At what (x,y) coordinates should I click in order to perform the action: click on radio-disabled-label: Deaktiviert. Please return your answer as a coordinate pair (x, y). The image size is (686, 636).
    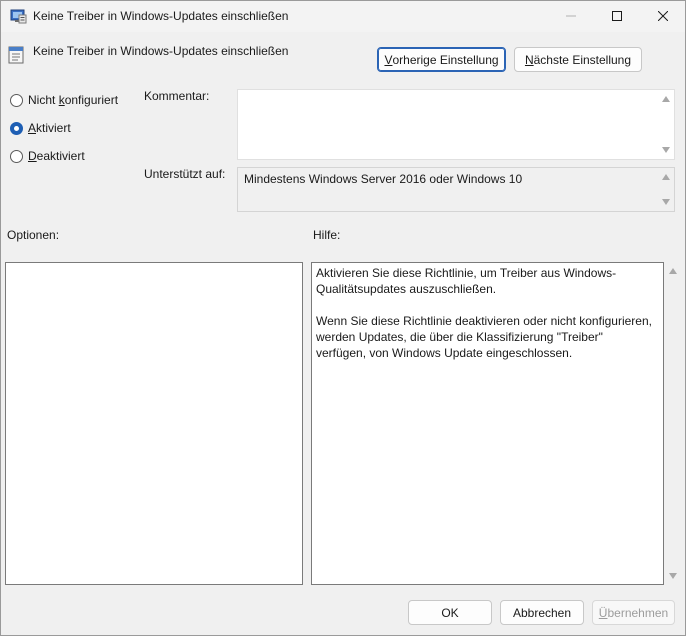
    Looking at the image, I should click on (56, 156).